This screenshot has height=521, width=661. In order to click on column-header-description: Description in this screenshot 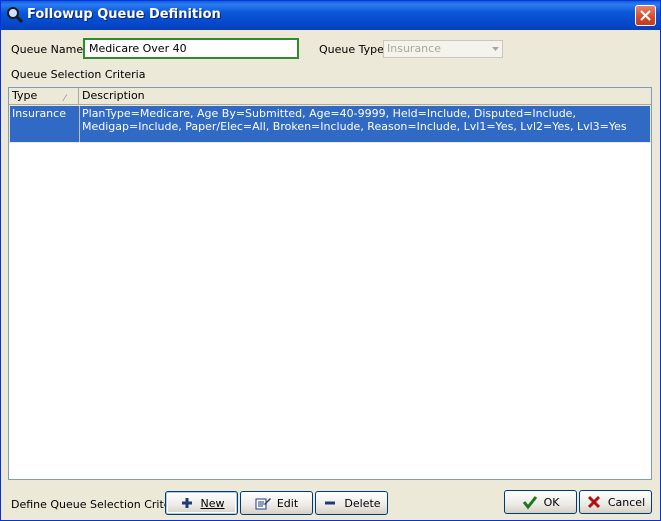, I will do `click(365, 96)`.